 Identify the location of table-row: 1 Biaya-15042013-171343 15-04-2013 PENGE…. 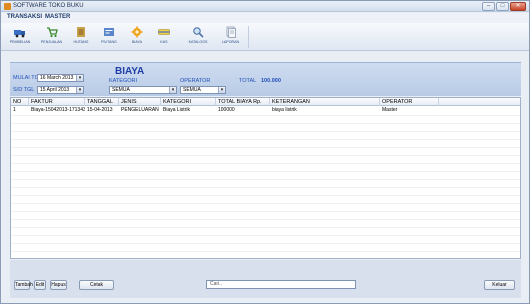
(265, 110).